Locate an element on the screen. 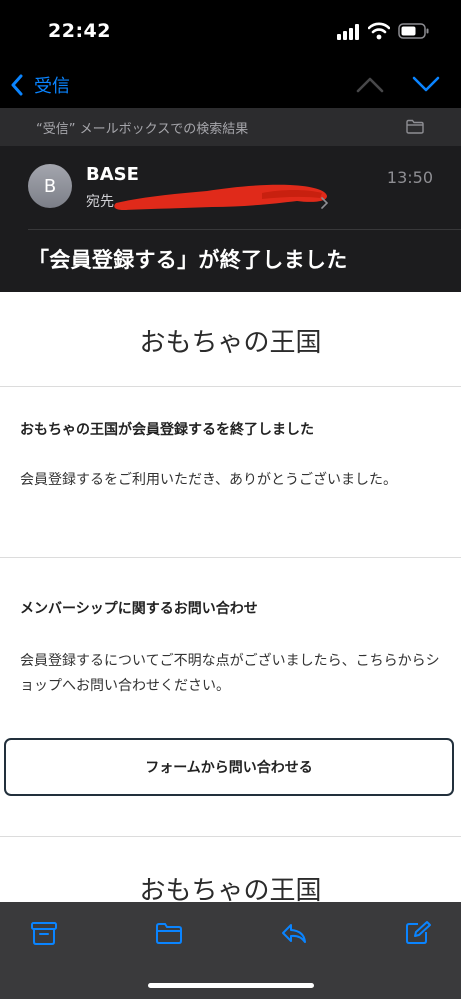  battery-icon is located at coordinates (413, 31).